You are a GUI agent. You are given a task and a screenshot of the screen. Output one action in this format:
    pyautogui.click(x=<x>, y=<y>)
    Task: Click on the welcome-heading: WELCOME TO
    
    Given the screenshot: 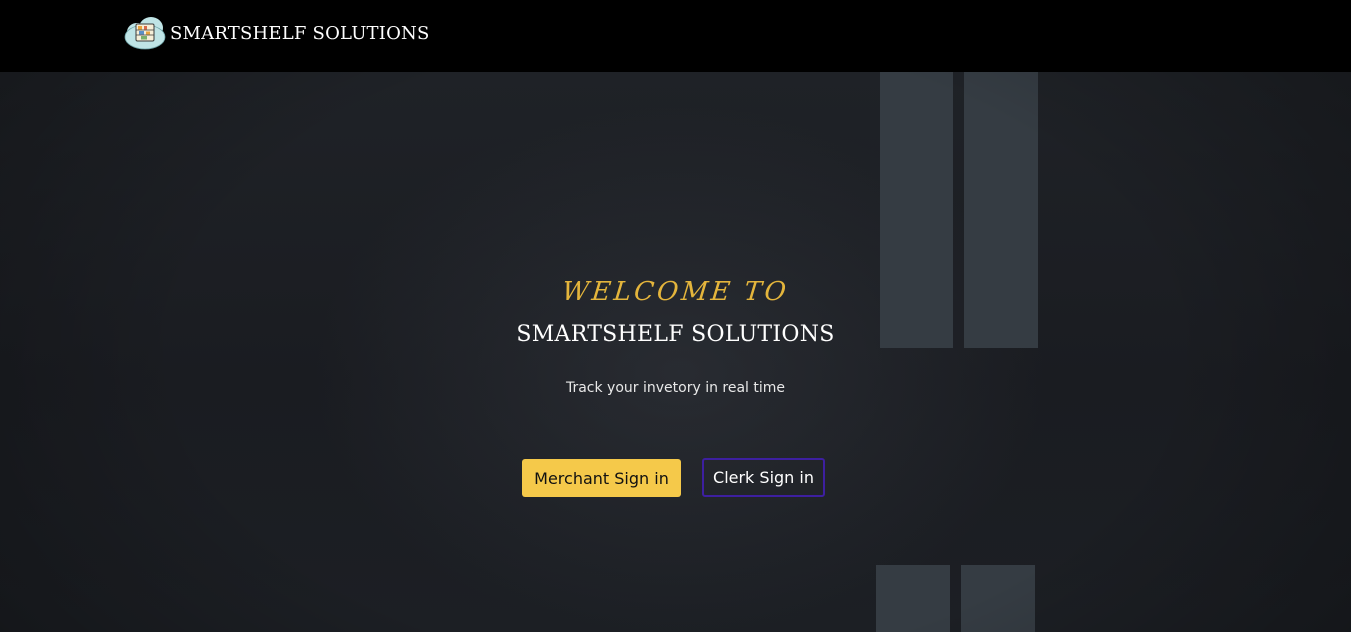 What is the action you would take?
    pyautogui.click(x=675, y=292)
    